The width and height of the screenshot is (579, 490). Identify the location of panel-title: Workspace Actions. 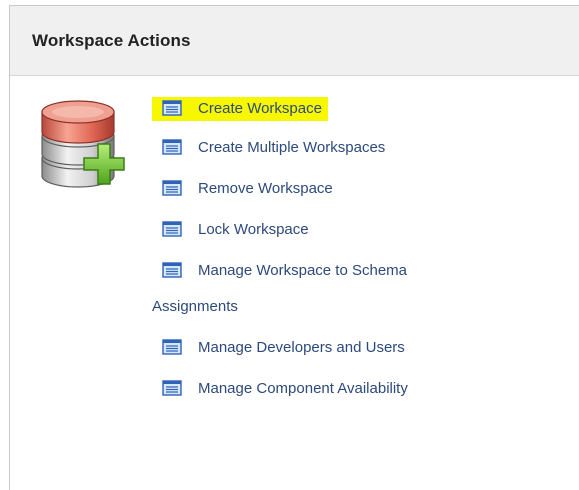
(111, 40).